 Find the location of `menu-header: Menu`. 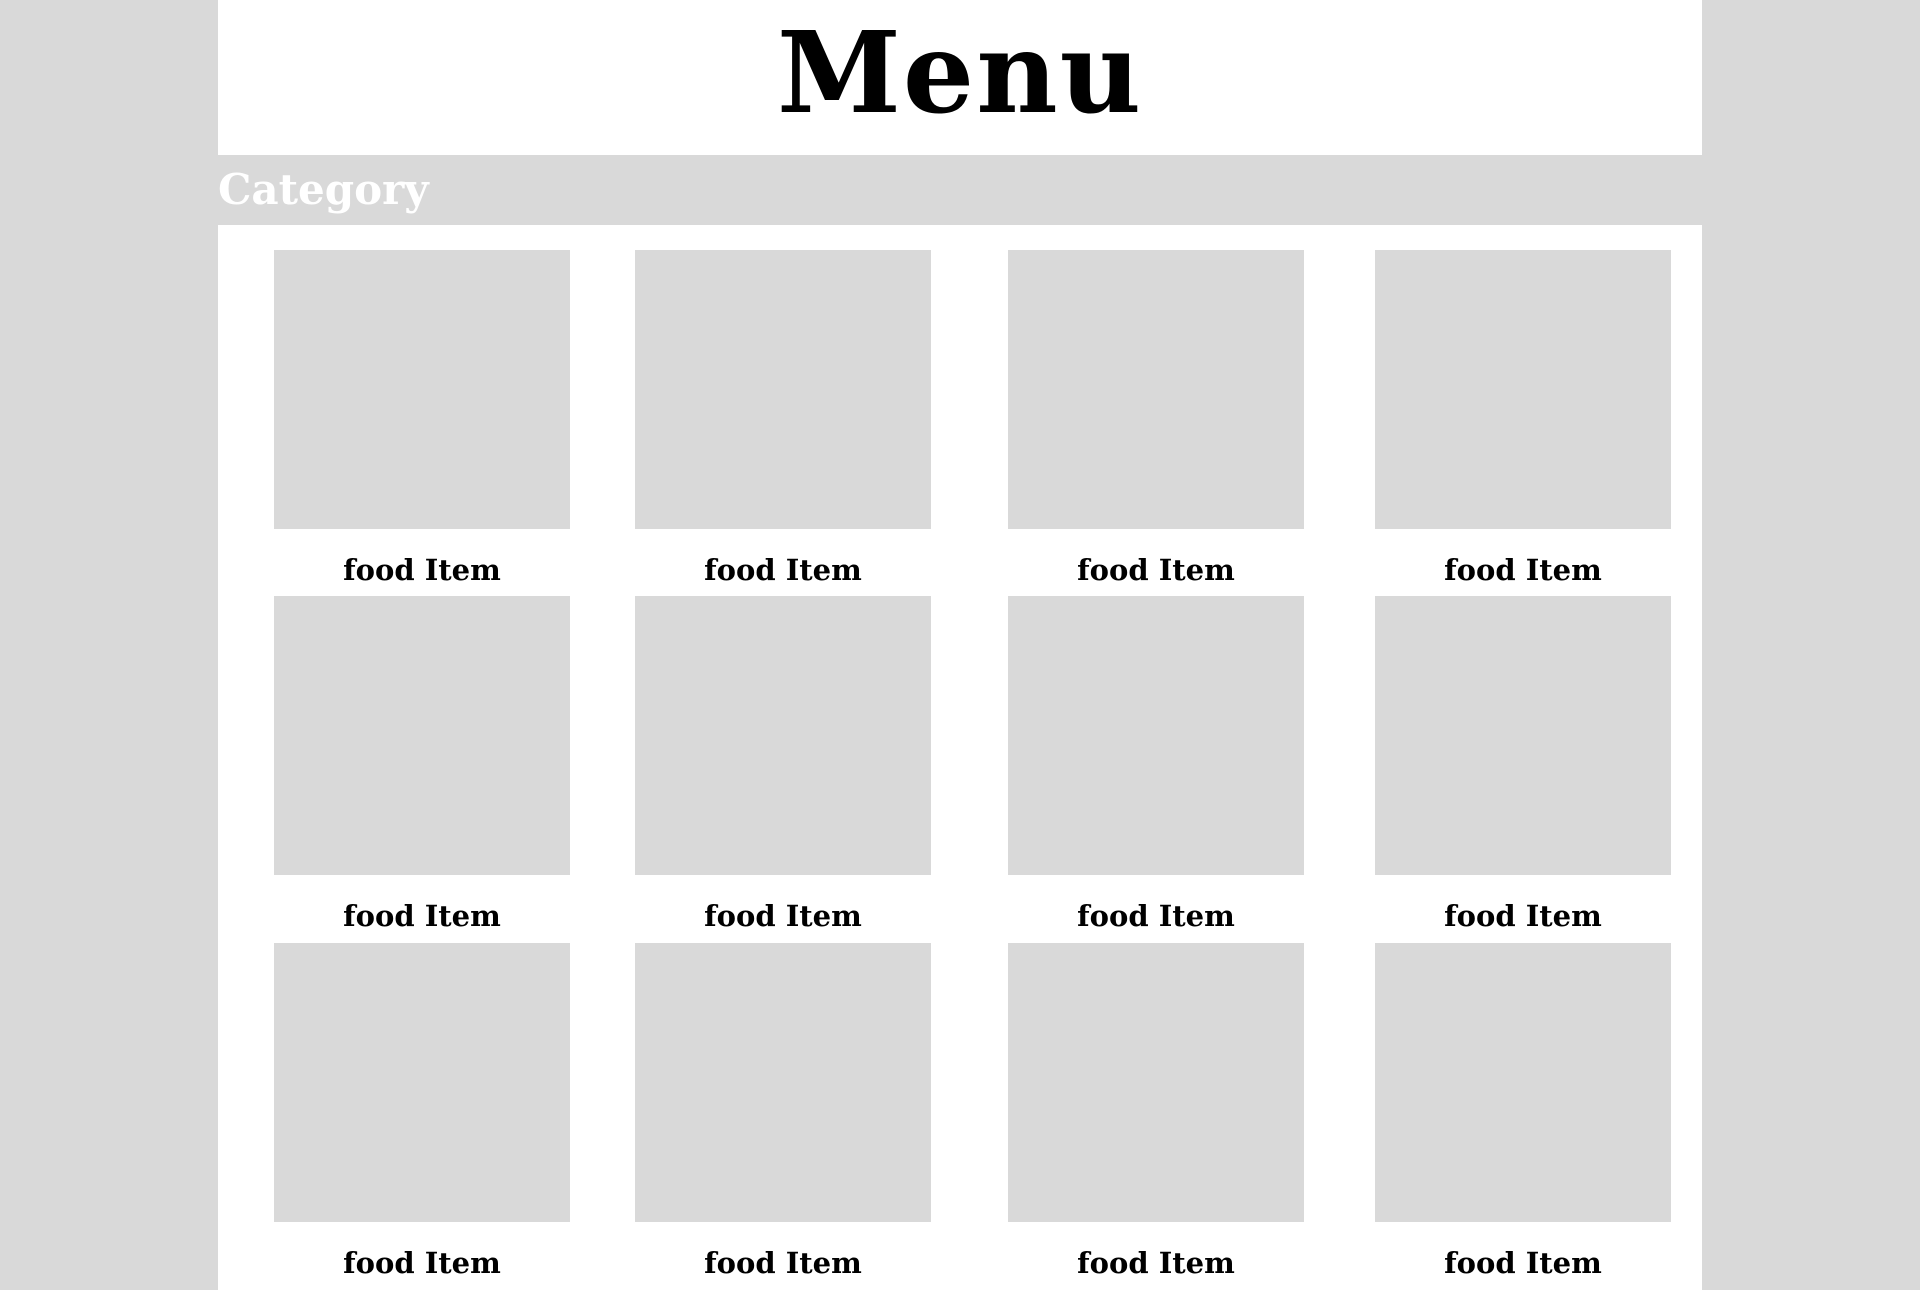

menu-header: Menu is located at coordinates (960, 77).